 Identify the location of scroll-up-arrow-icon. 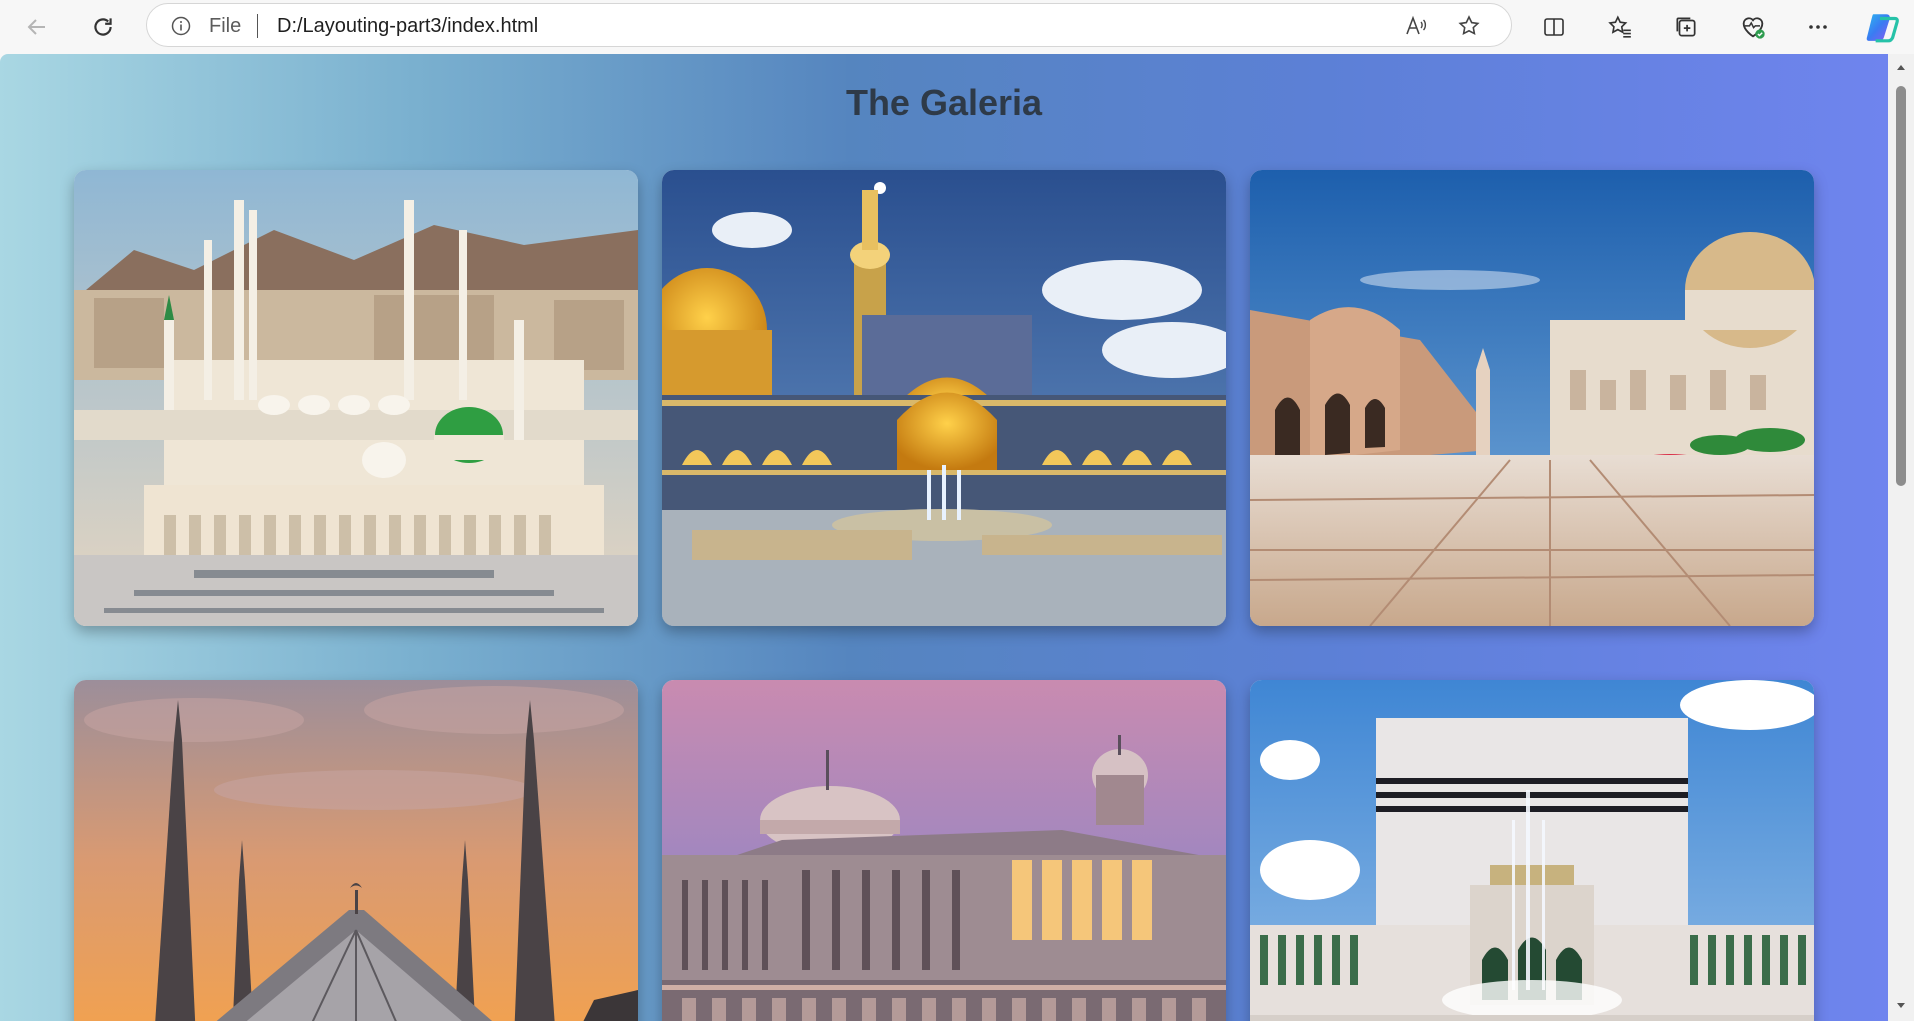
(1901, 67).